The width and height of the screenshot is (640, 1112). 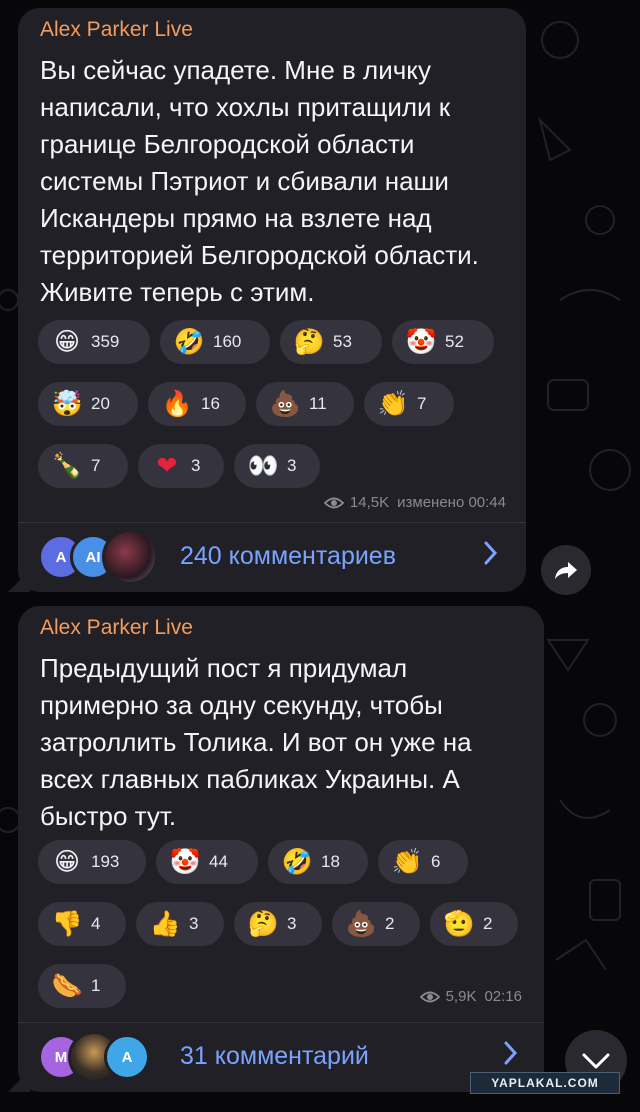 What do you see at coordinates (67, 404) in the screenshot?
I see `exploding-head-icon: 🤯` at bounding box center [67, 404].